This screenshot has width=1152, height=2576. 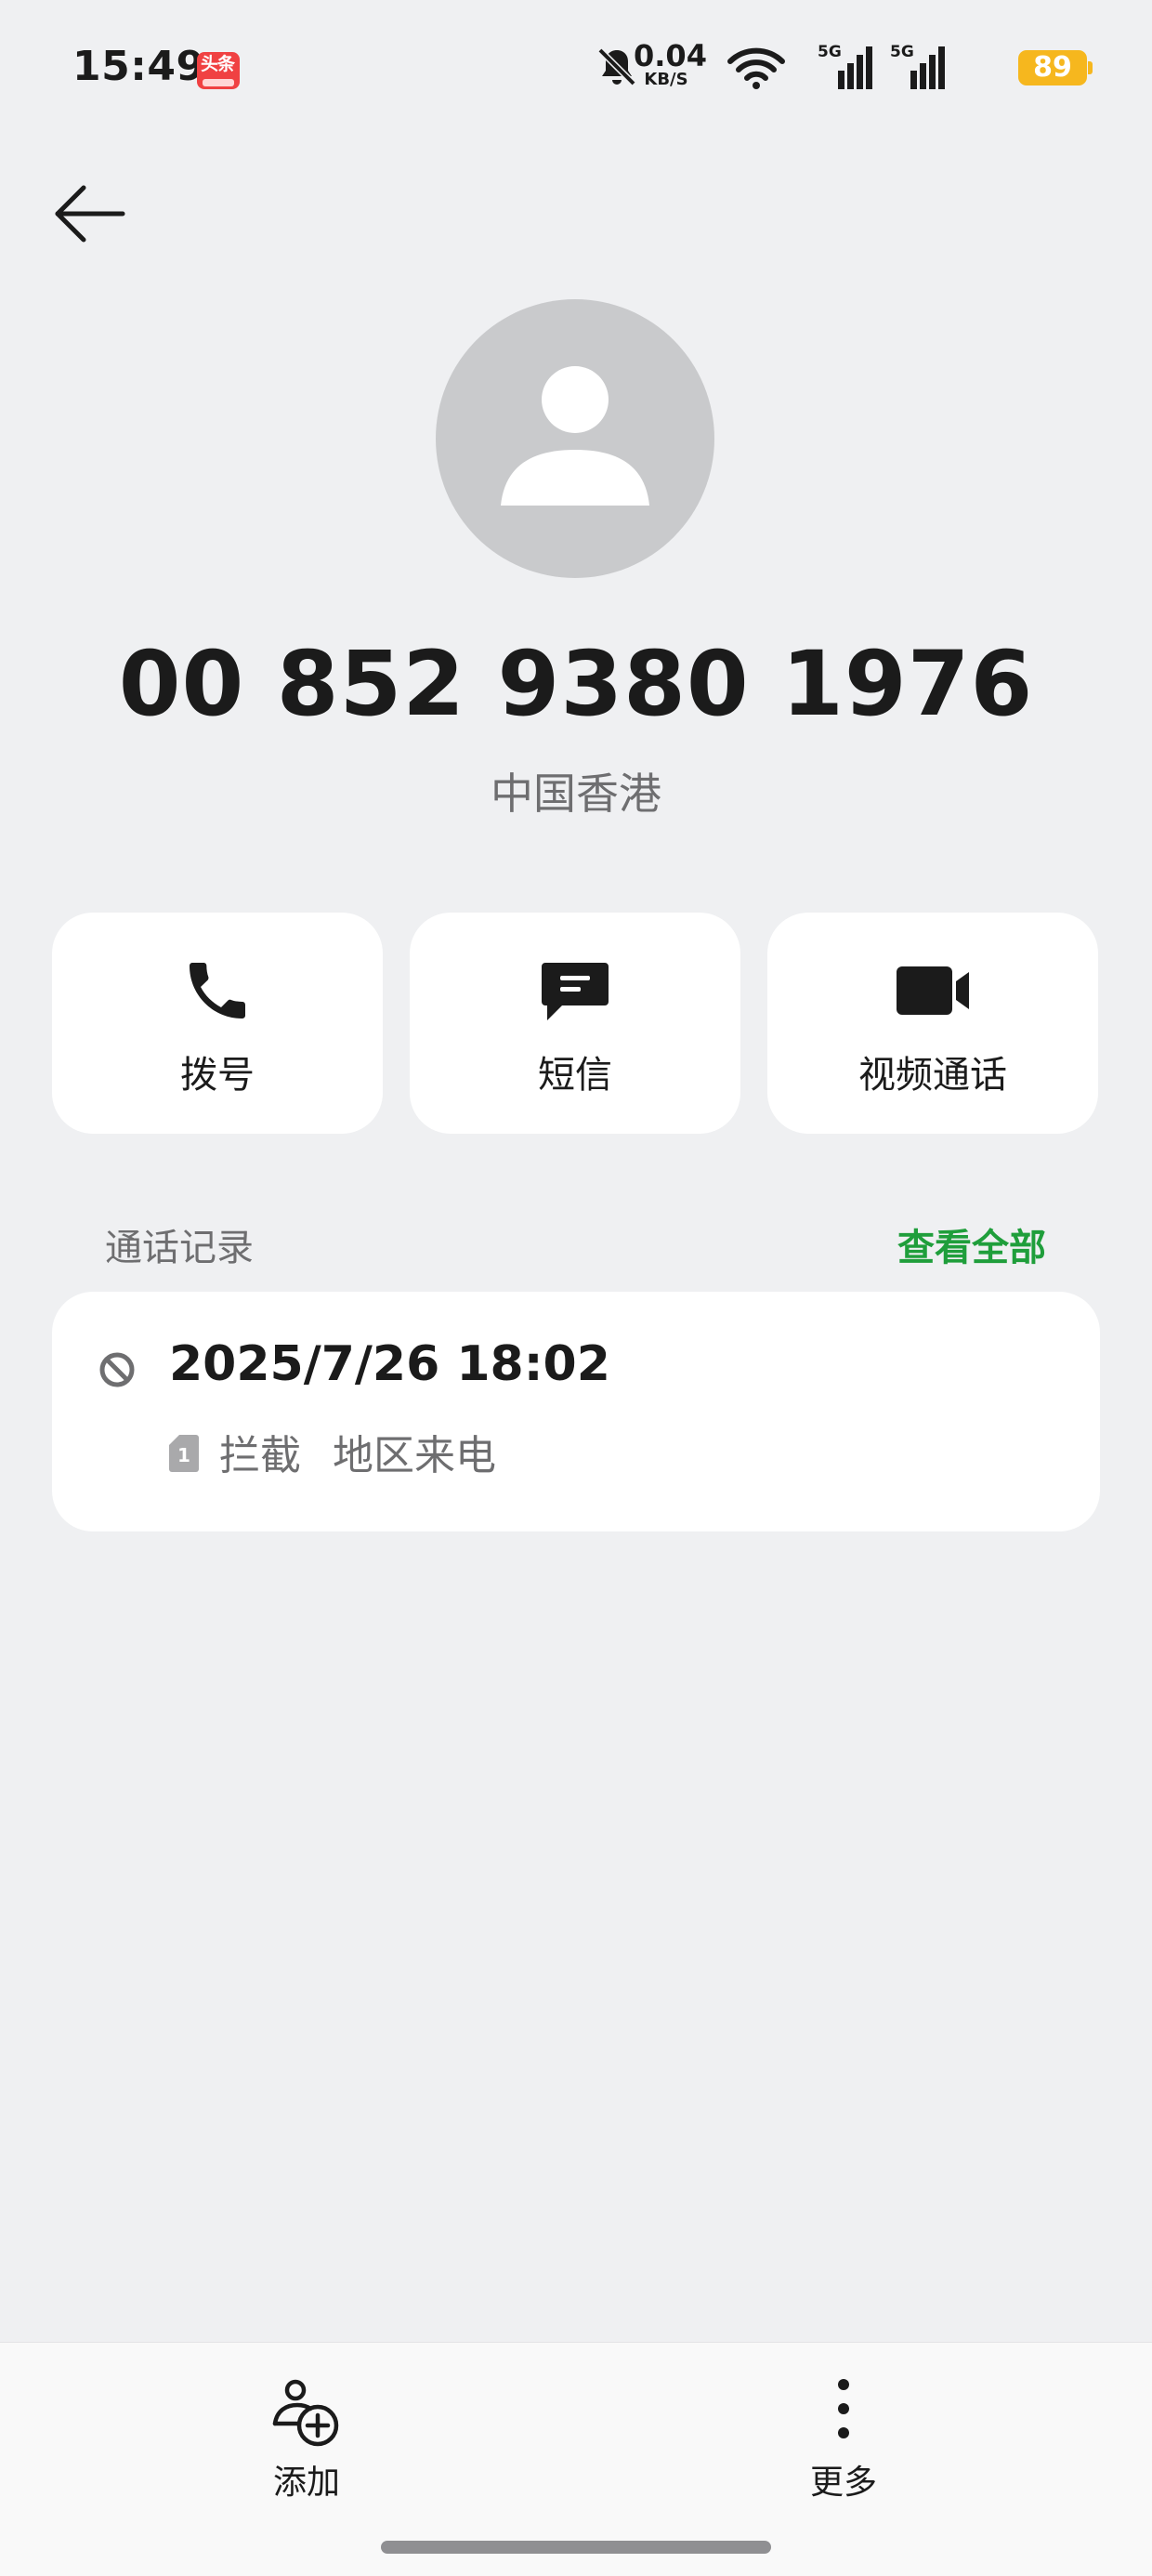 I want to click on net-speed: 0.04 KB/S, so click(x=670, y=63).